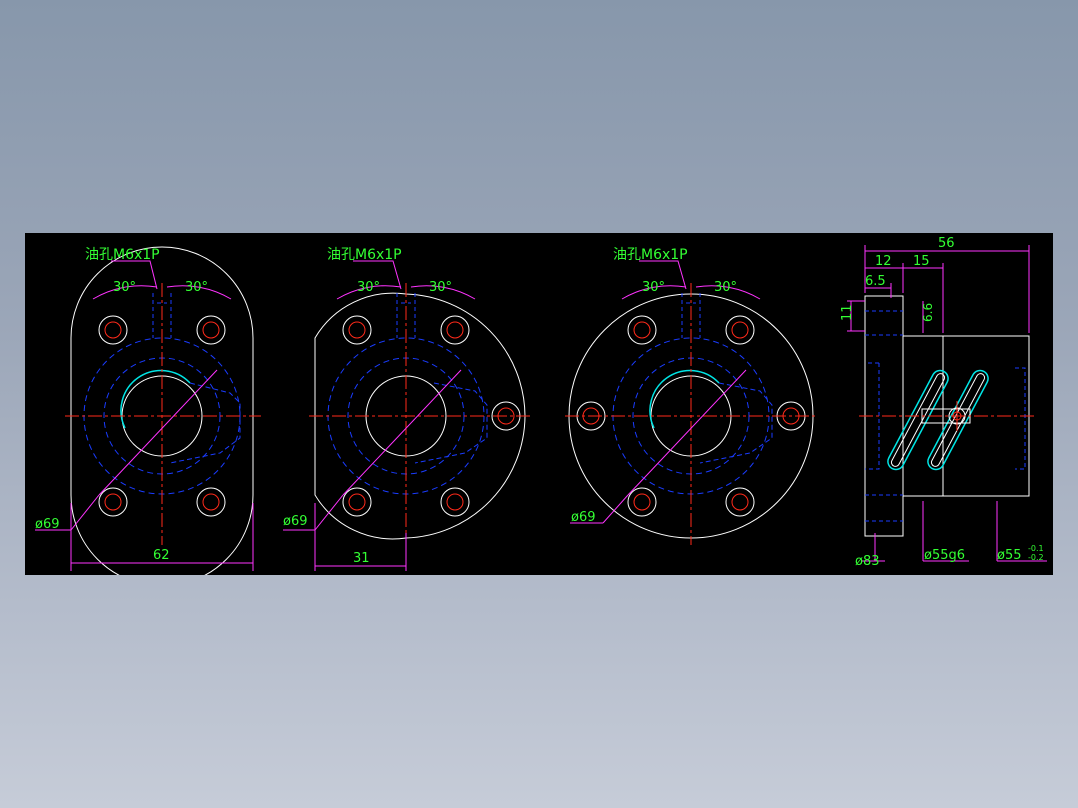 The height and width of the screenshot is (808, 1078). I want to click on flange-thickness-label: 12, so click(883, 261).